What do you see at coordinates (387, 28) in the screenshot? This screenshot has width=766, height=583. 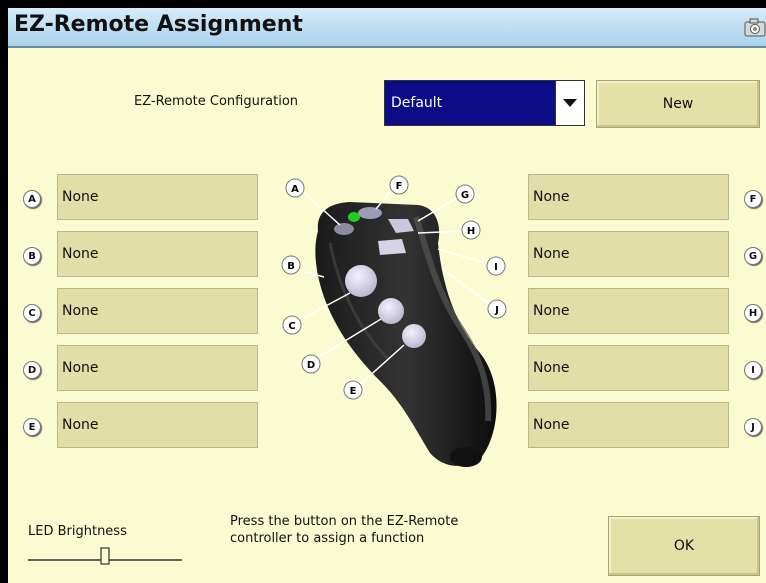 I see `title-bar: EZ-Remote Assignment` at bounding box center [387, 28].